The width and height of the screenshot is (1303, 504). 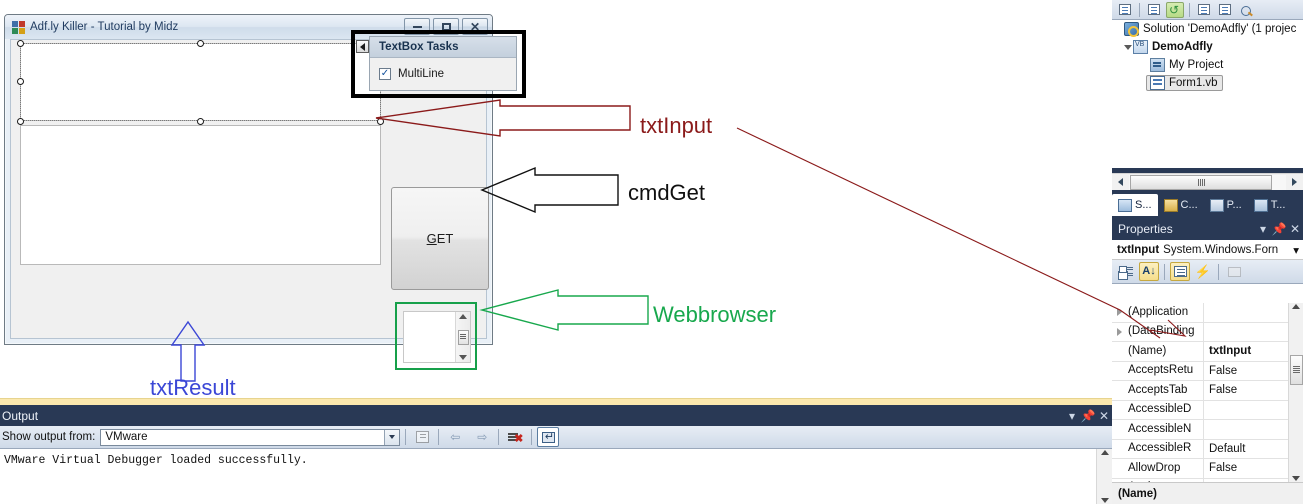 What do you see at coordinates (499, 437) in the screenshot?
I see `toolbar-separator` at bounding box center [499, 437].